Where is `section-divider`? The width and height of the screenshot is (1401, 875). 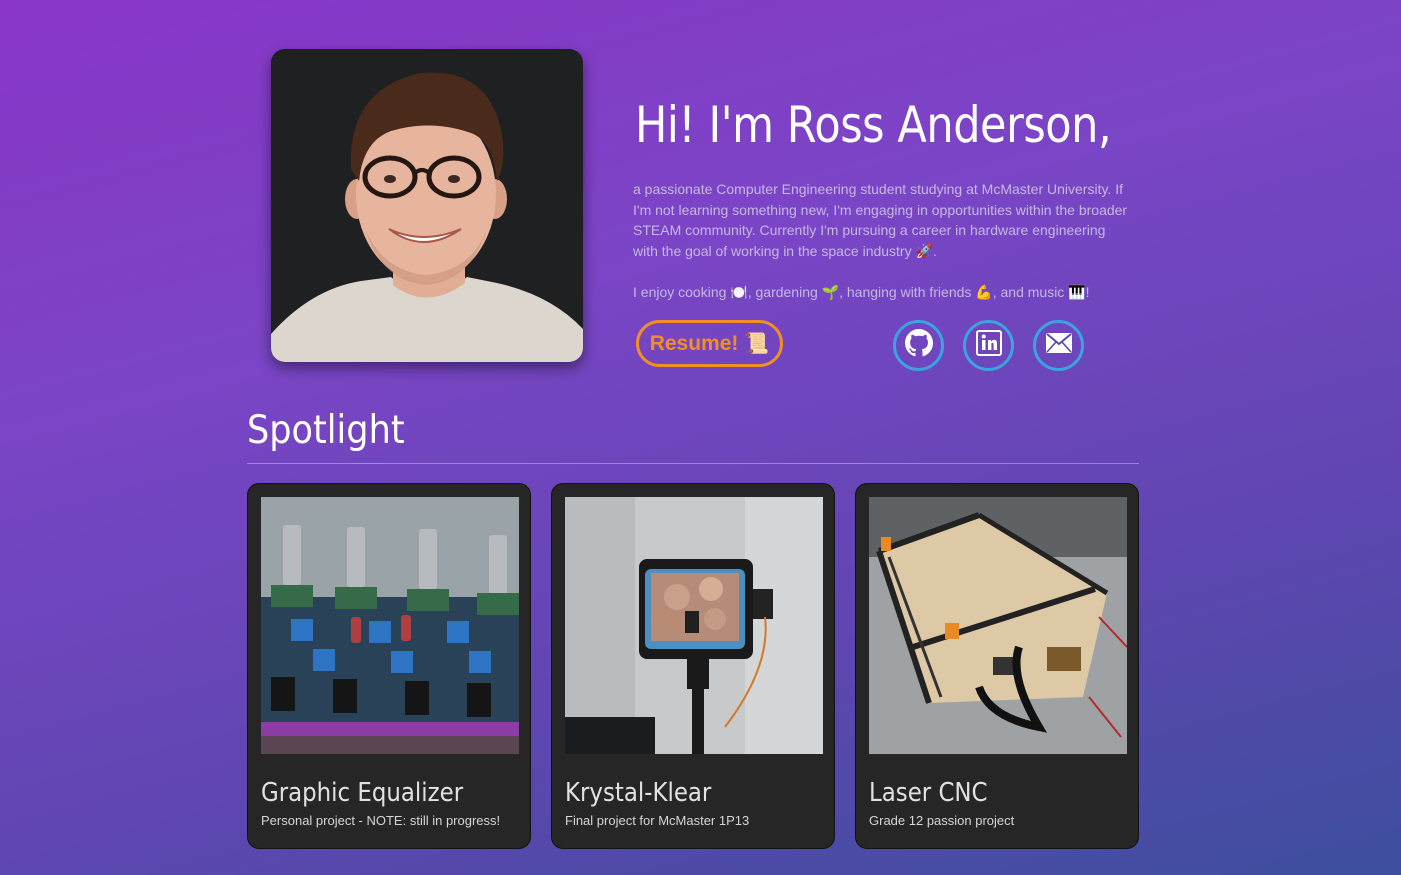
section-divider is located at coordinates (693, 463).